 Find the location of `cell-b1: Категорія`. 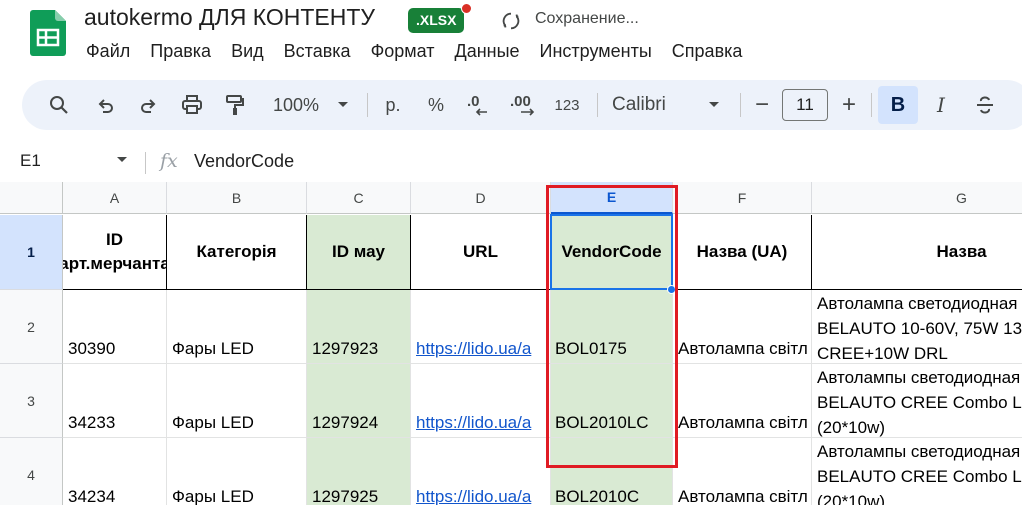

cell-b1: Категорія is located at coordinates (237, 252).